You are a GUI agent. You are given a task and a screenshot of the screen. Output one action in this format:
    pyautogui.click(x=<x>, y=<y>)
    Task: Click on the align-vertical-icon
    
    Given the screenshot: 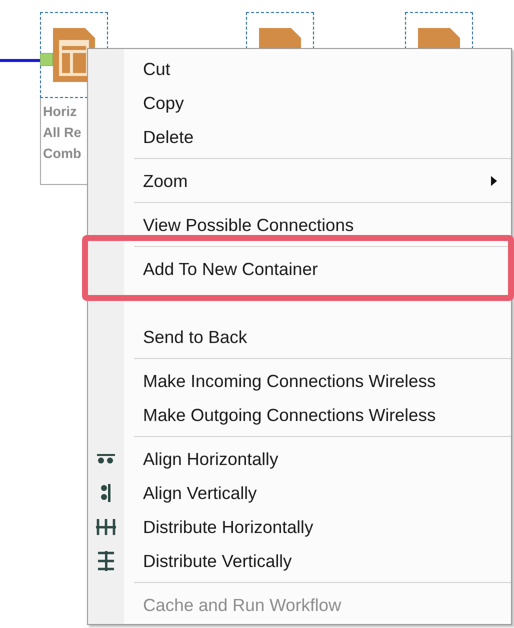 What is the action you would take?
    pyautogui.click(x=106, y=493)
    